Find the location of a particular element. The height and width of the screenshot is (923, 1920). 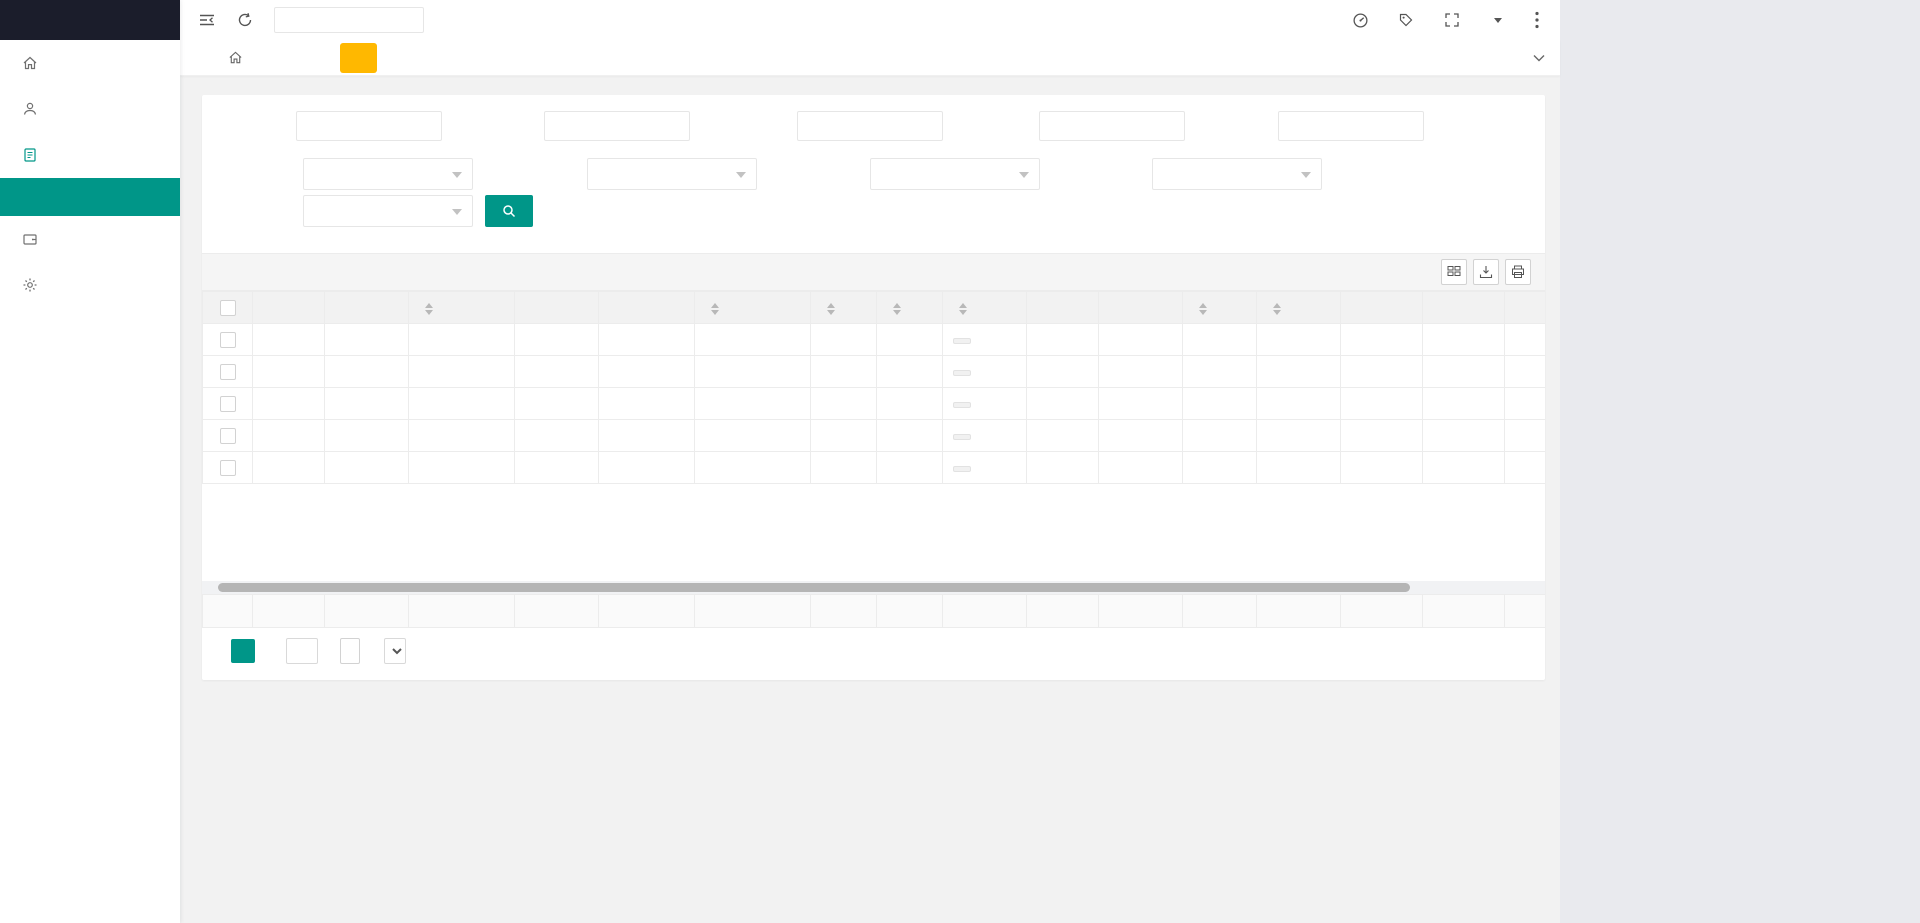

refresh-button is located at coordinates (245, 20).